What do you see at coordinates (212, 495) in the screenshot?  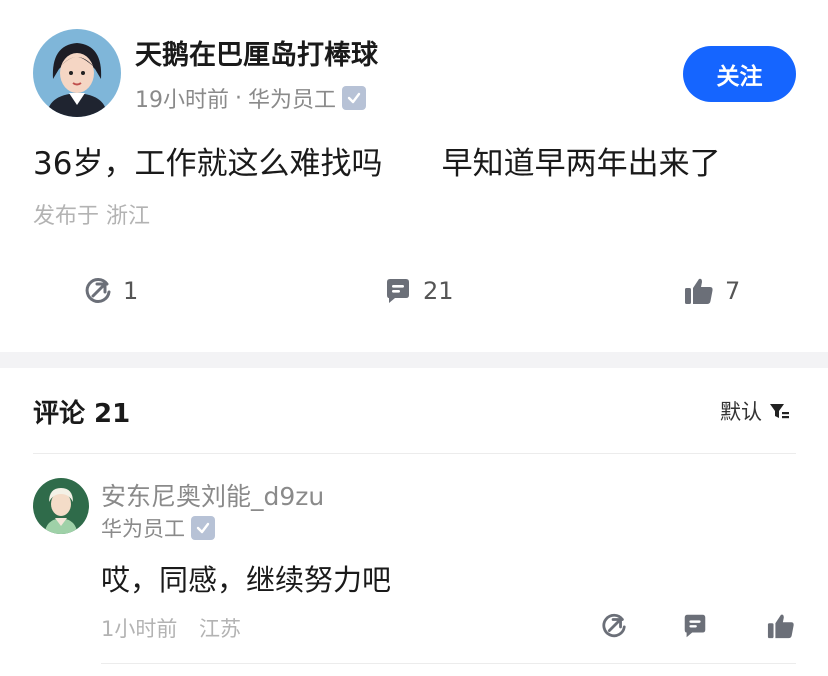 I see `commenter-name: 安东尼奥刘能_d9zu` at bounding box center [212, 495].